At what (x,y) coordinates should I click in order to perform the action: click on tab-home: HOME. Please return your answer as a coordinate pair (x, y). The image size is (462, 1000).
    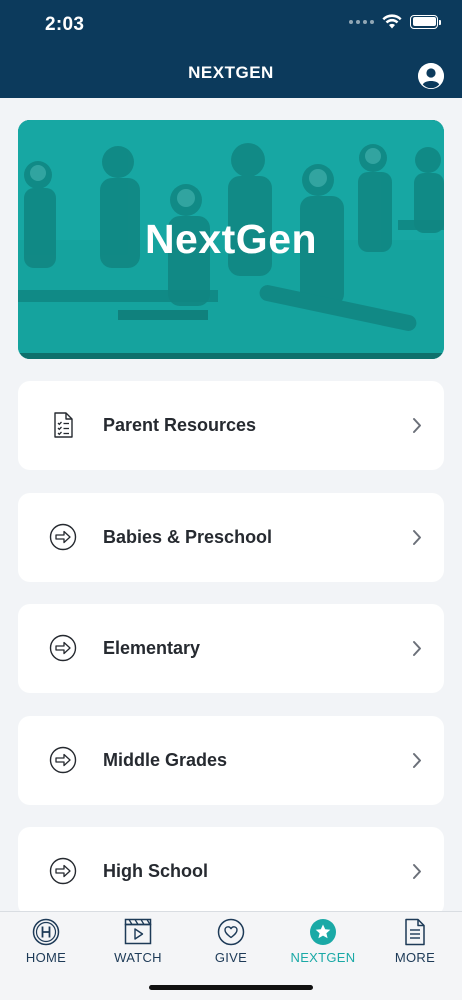
    Looking at the image, I should click on (46, 945).